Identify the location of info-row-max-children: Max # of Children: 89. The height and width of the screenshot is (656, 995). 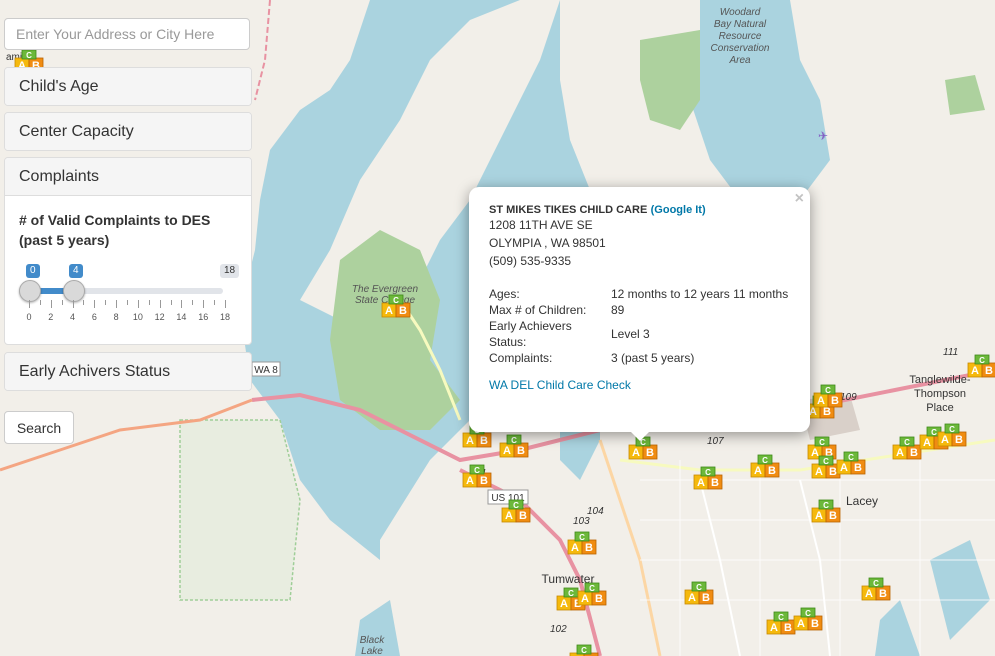
(638, 310).